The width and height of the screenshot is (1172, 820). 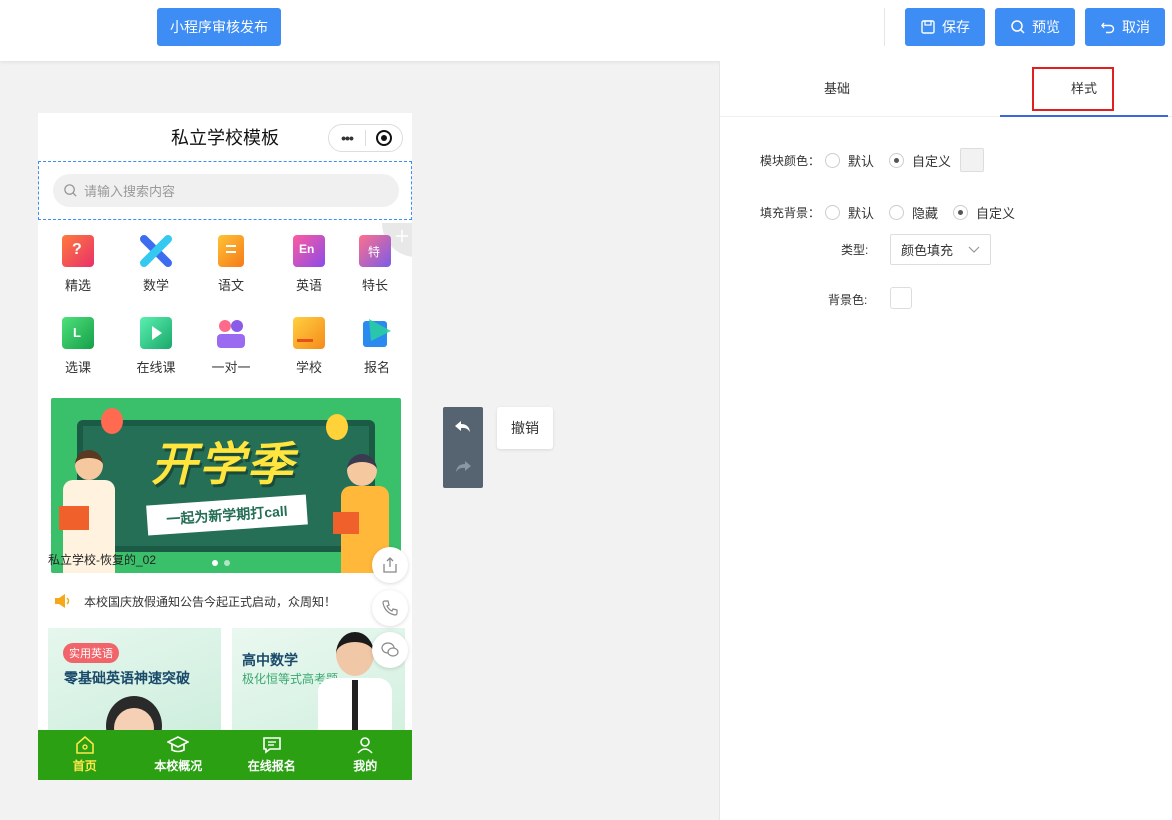 I want to click on cancel-button: 取消, so click(x=1125, y=27).